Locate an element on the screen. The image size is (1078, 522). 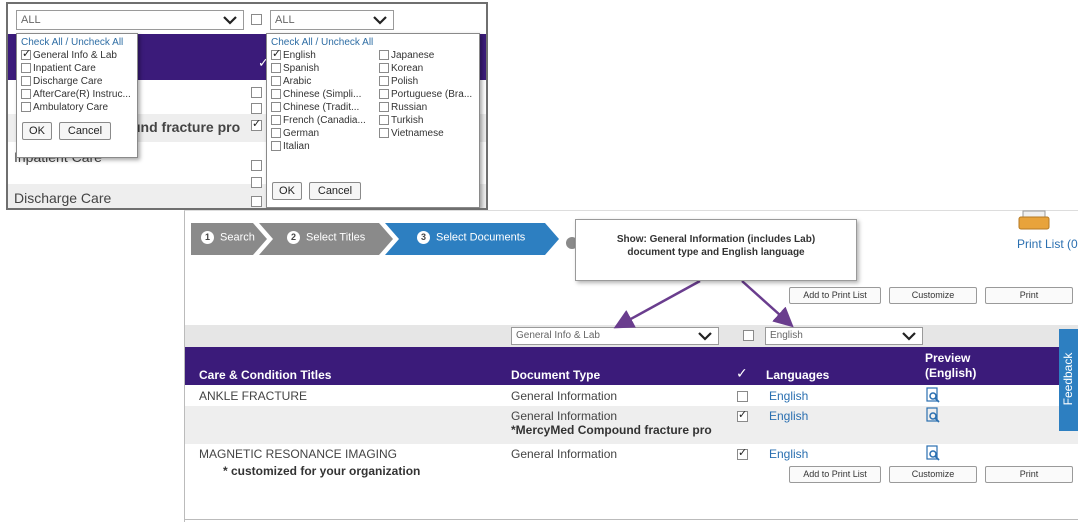
callout-line-1: Show: General Information (includes Lab) is located at coordinates (716, 239).